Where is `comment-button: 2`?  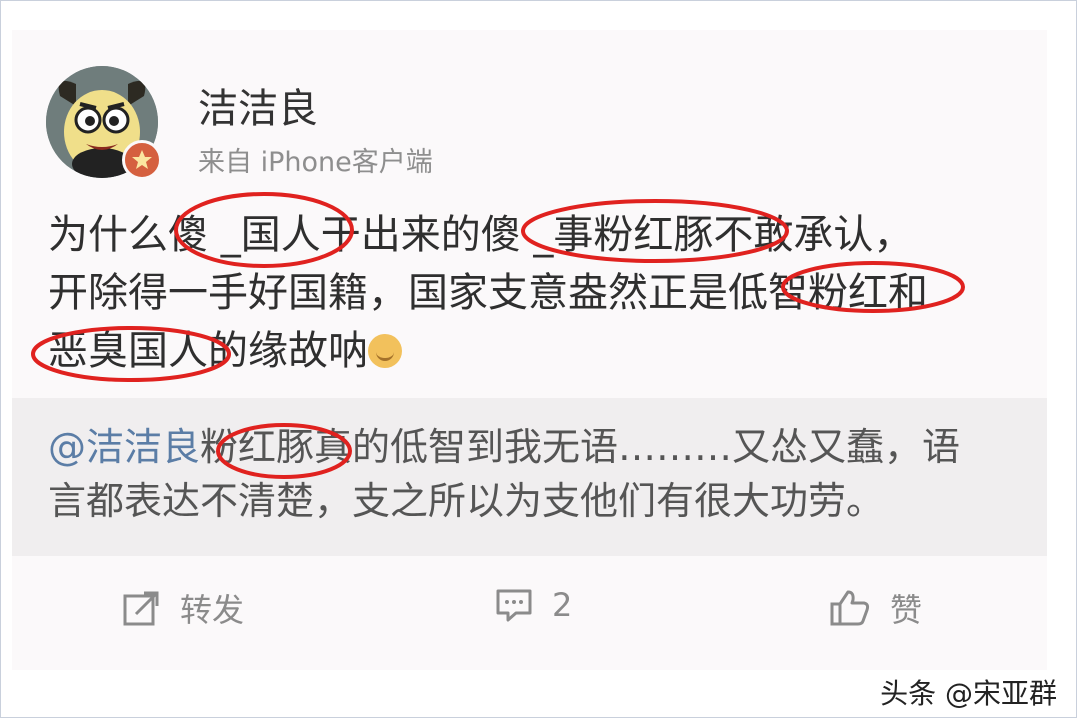
comment-button: 2 is located at coordinates (533, 605).